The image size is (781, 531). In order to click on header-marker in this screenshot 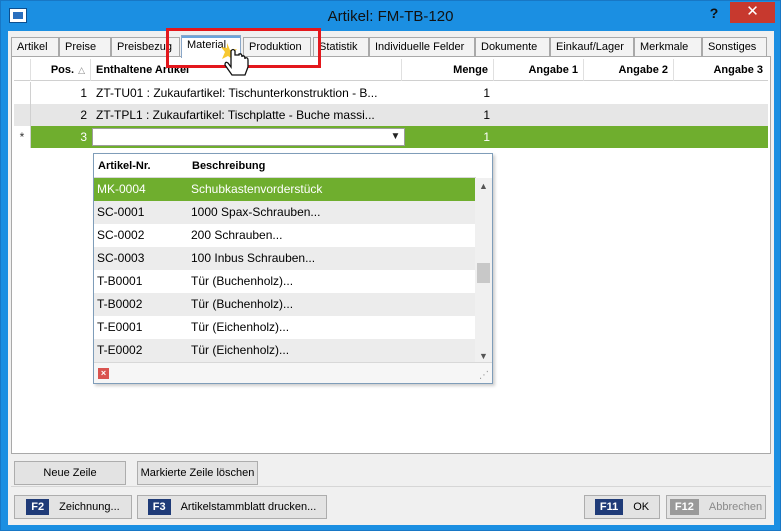, I will do `click(22, 70)`.